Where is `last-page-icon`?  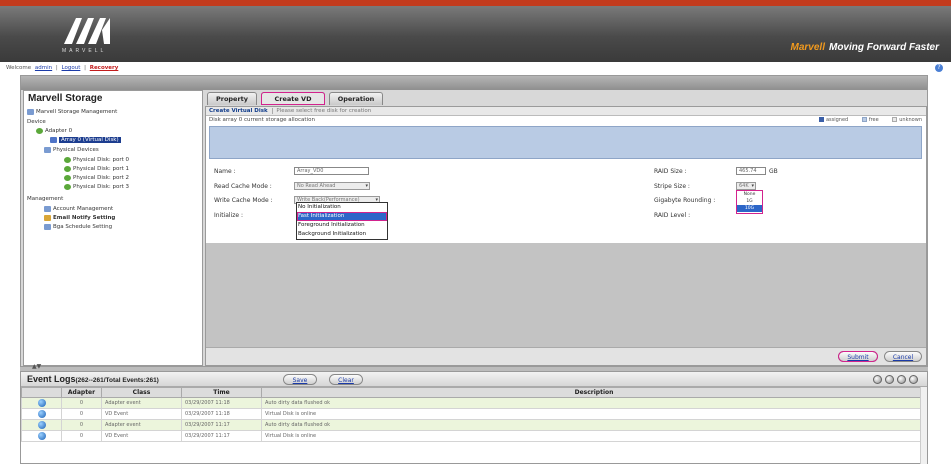
last-page-icon is located at coordinates (913, 379).